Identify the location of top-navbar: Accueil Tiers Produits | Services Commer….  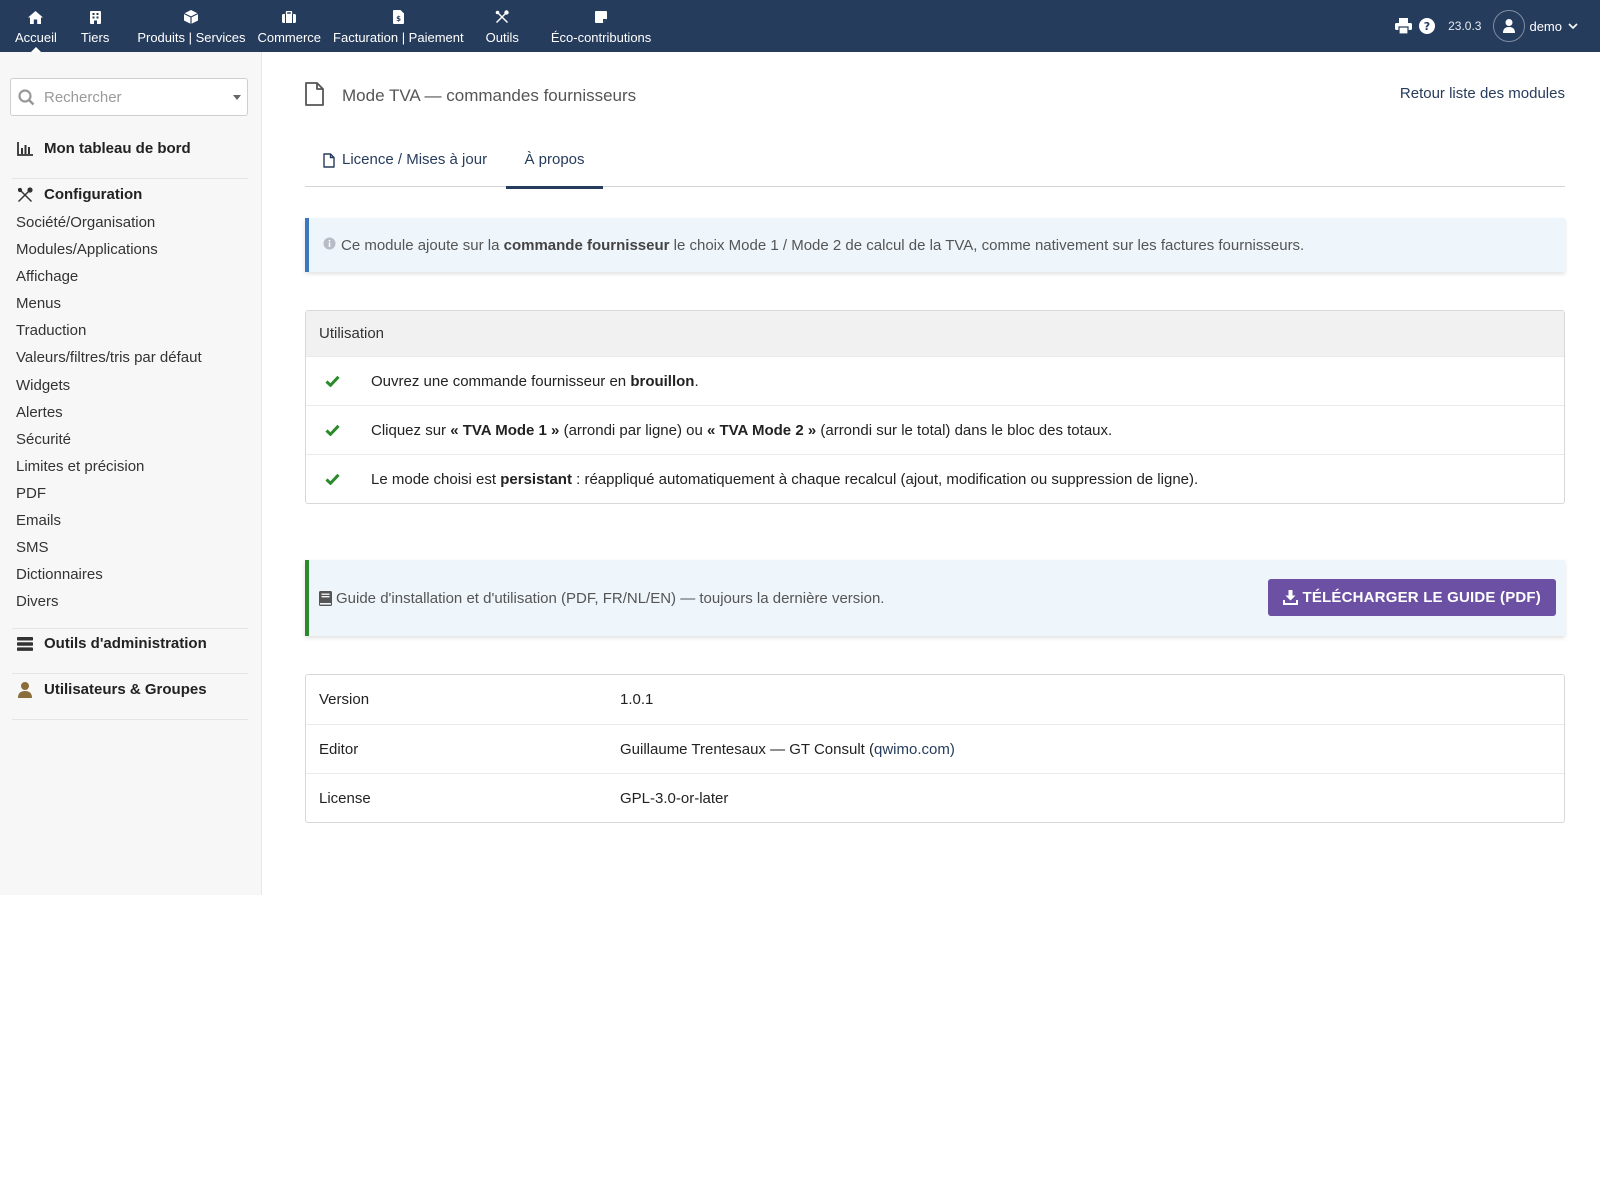
(800, 26).